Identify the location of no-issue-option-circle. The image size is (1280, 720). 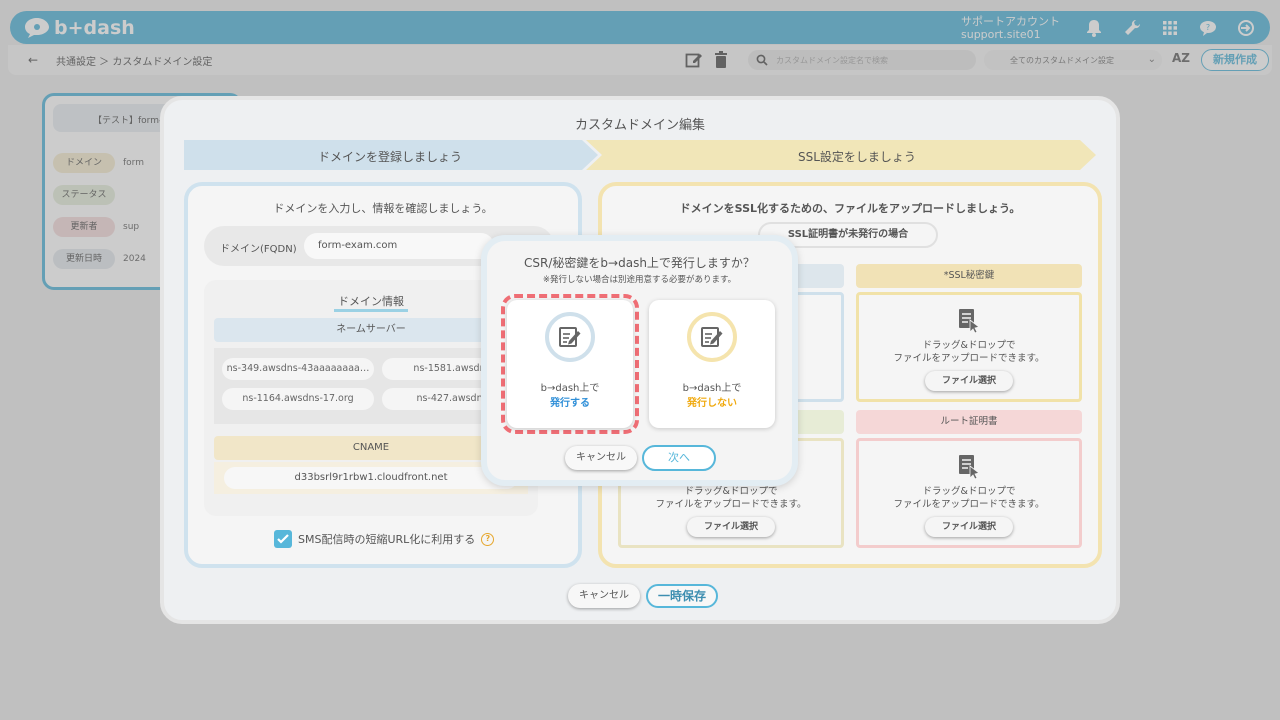
(712, 337).